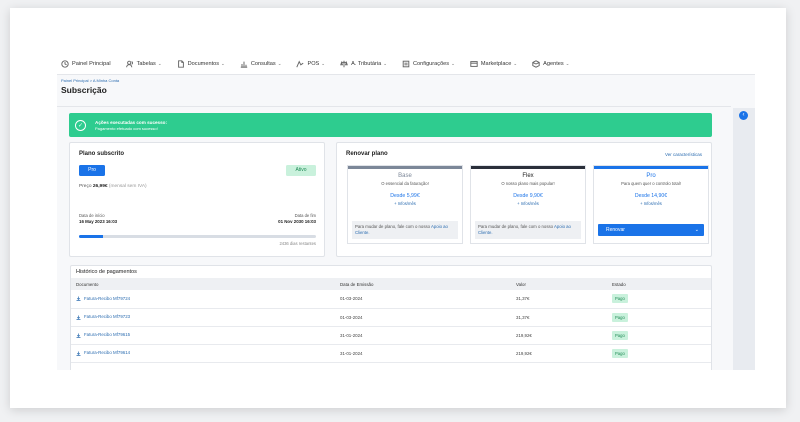 The height and width of the screenshot is (422, 800). I want to click on clock-icon, so click(65, 63).